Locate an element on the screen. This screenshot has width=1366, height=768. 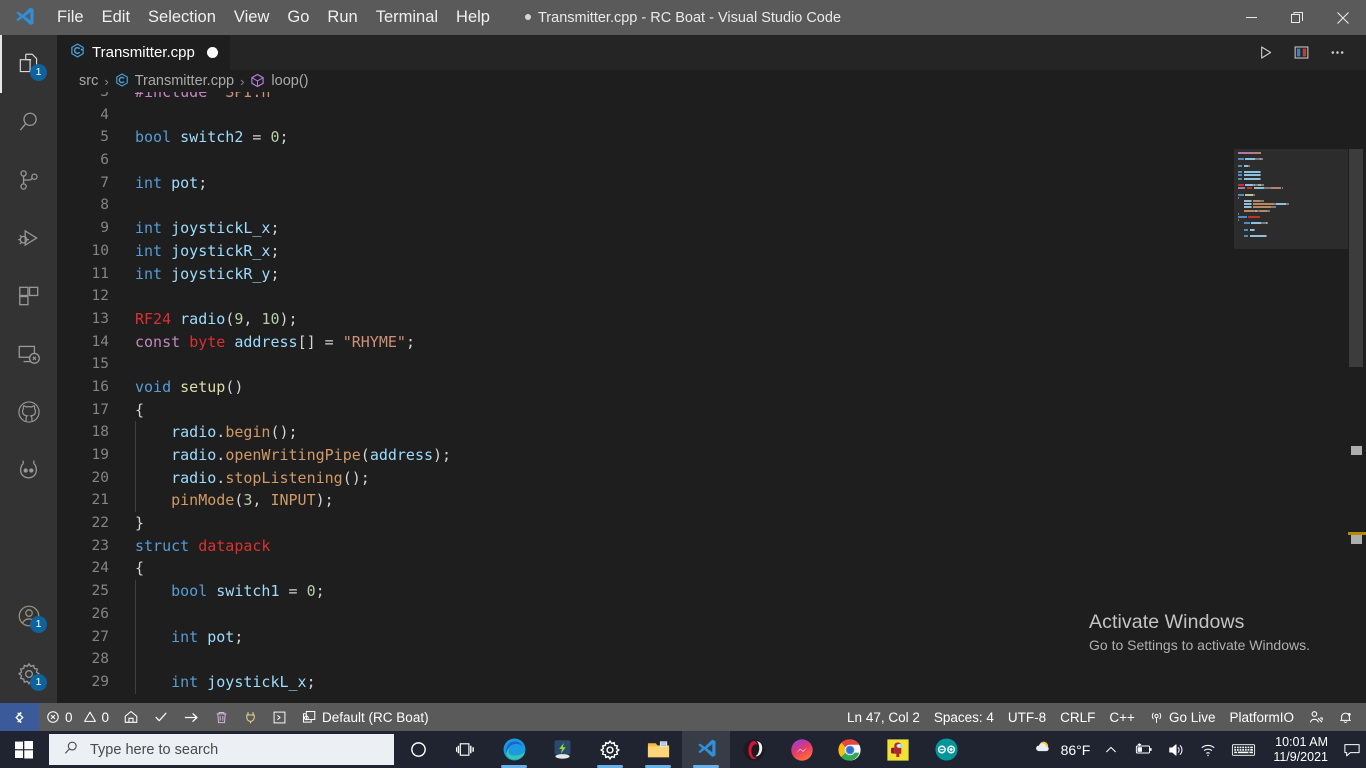
line-content: int joystickR_x; is located at coordinates (207, 251).